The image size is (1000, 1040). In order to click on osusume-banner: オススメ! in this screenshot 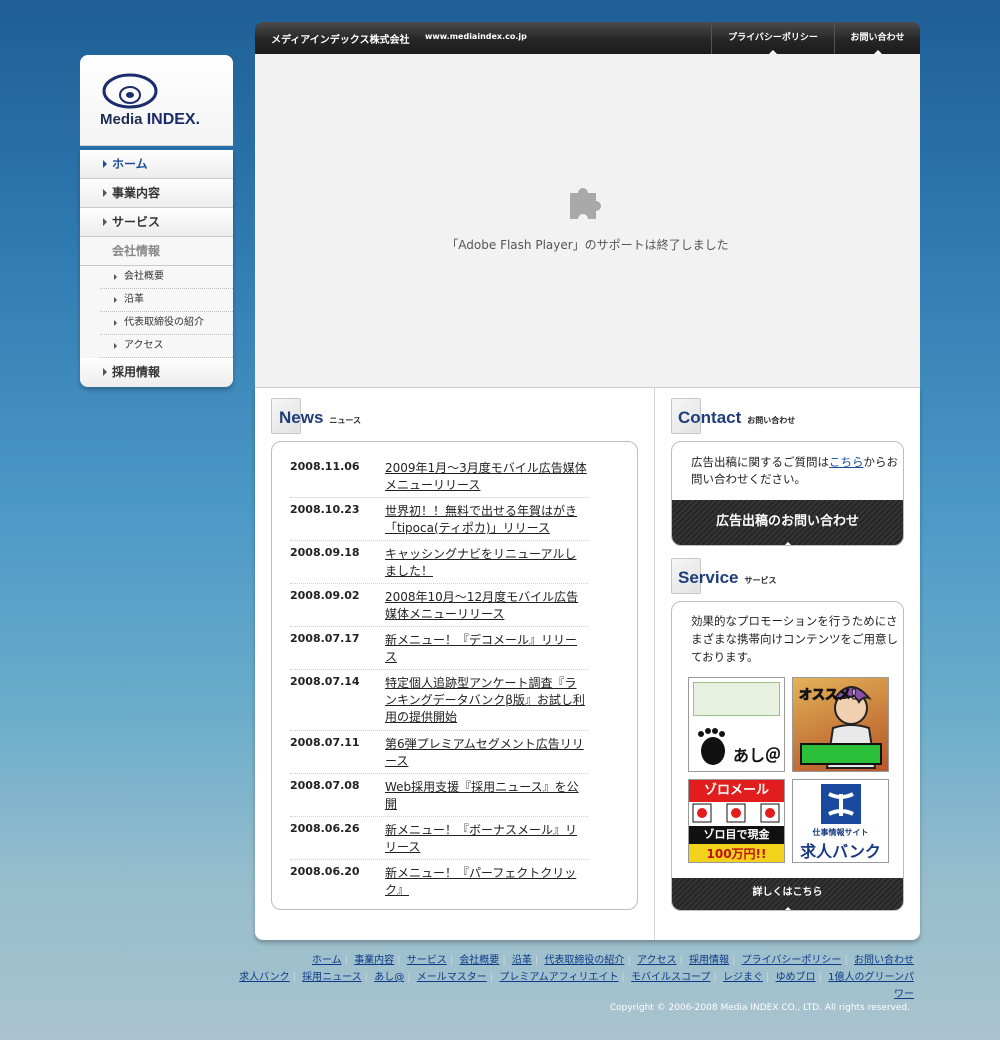, I will do `click(840, 724)`.